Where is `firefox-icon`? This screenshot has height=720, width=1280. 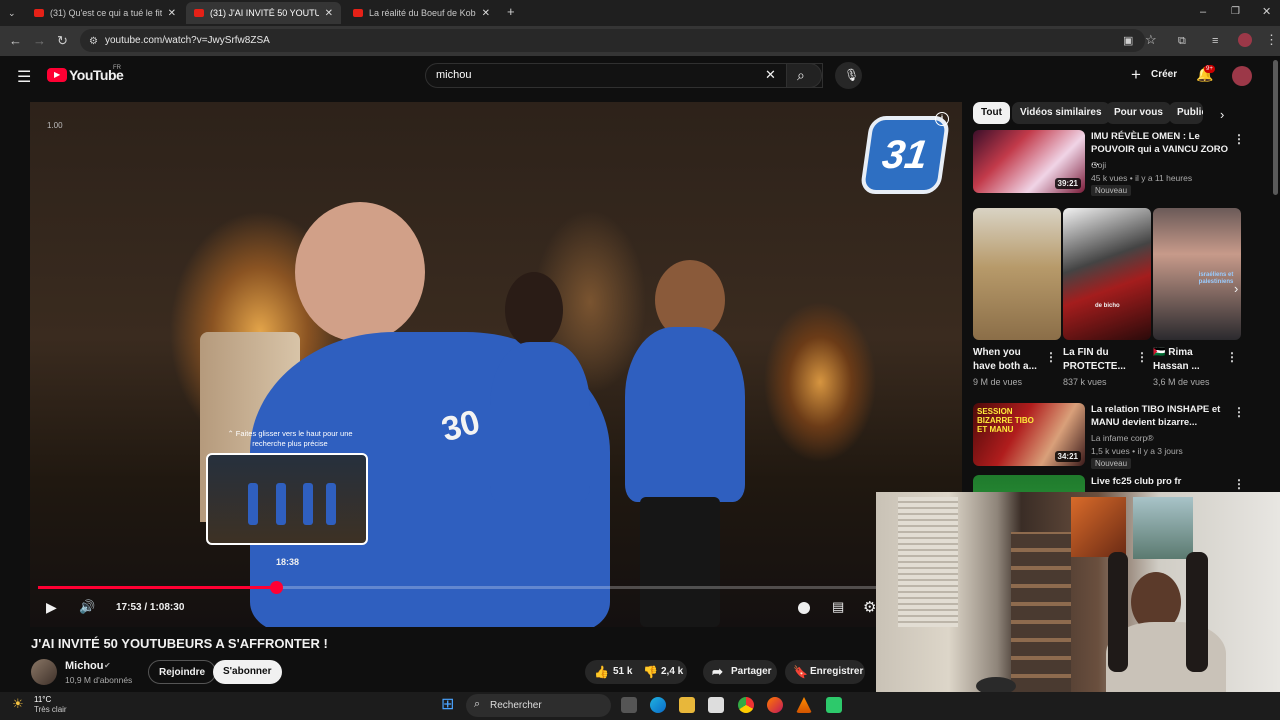 firefox-icon is located at coordinates (775, 705).